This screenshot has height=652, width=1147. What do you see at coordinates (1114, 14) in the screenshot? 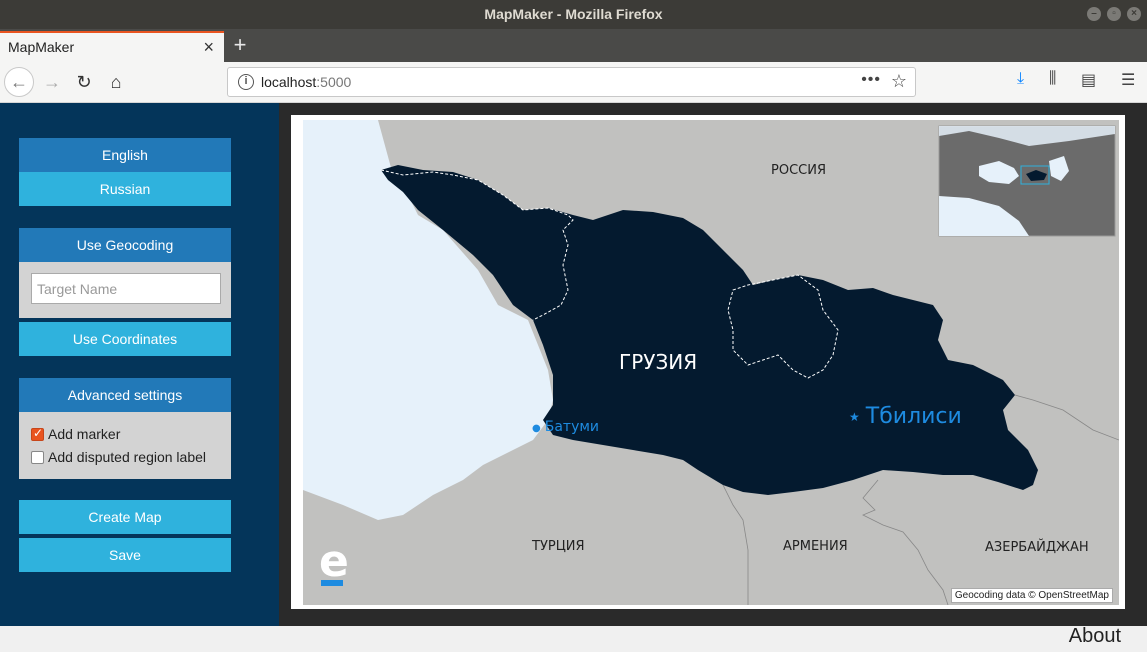
I see `maximize-icon: ▫` at bounding box center [1114, 14].